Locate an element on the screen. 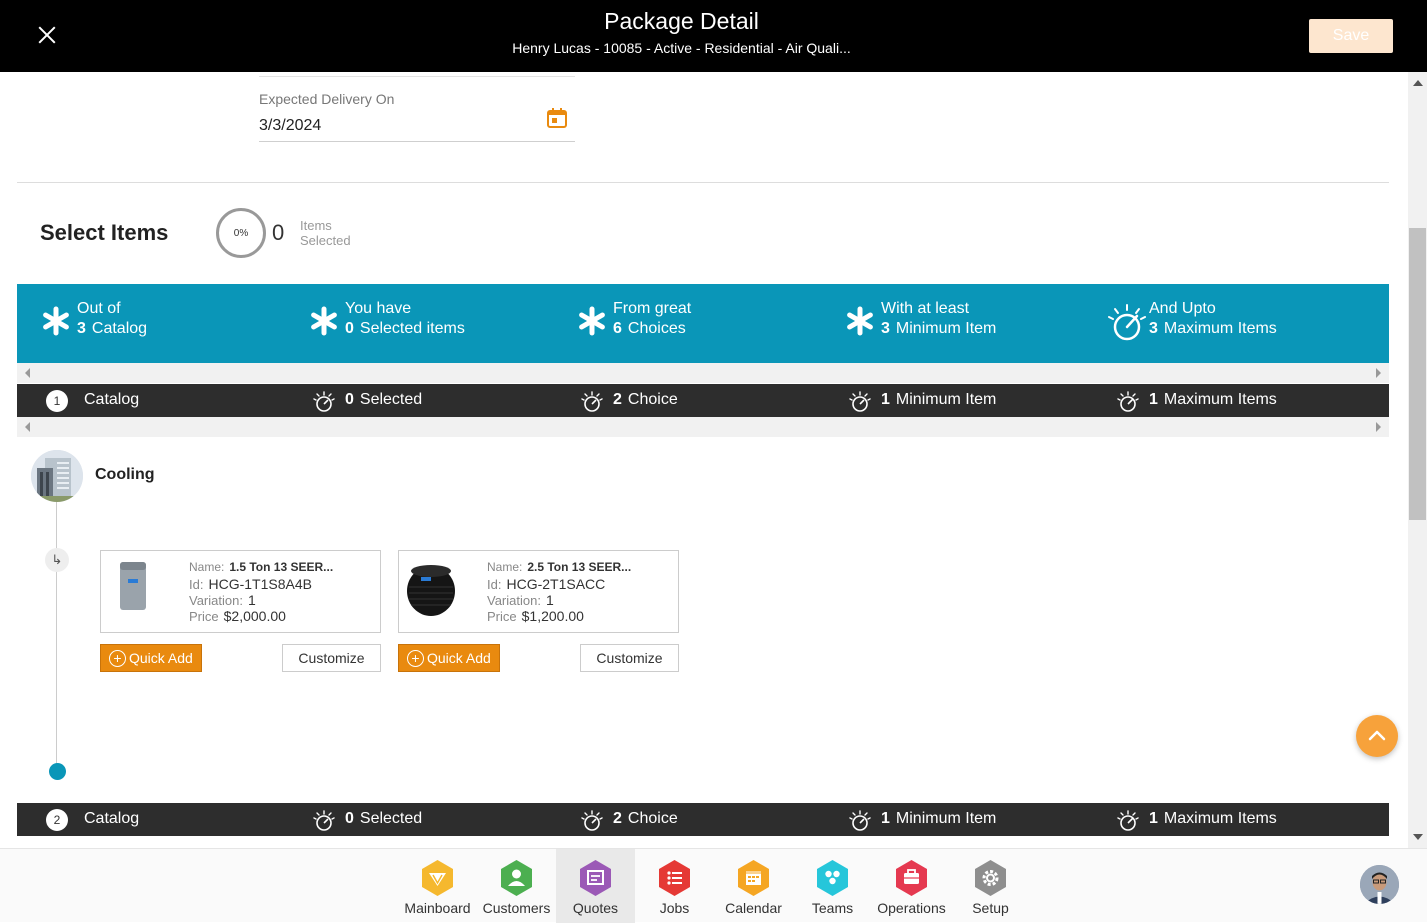 This screenshot has height=923, width=1427. jobs-icon is located at coordinates (674, 878).